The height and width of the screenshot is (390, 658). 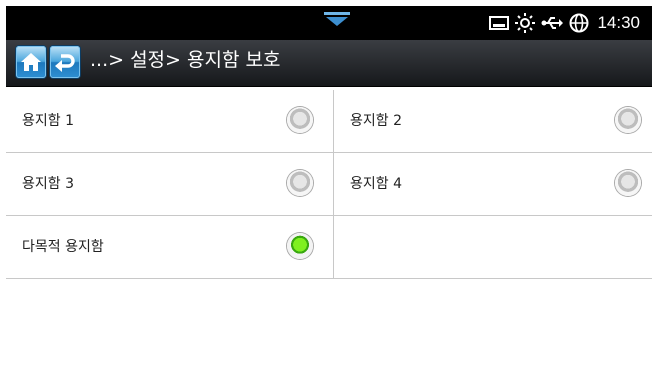 I want to click on option-tray-1: 용지함 1, so click(x=167, y=121).